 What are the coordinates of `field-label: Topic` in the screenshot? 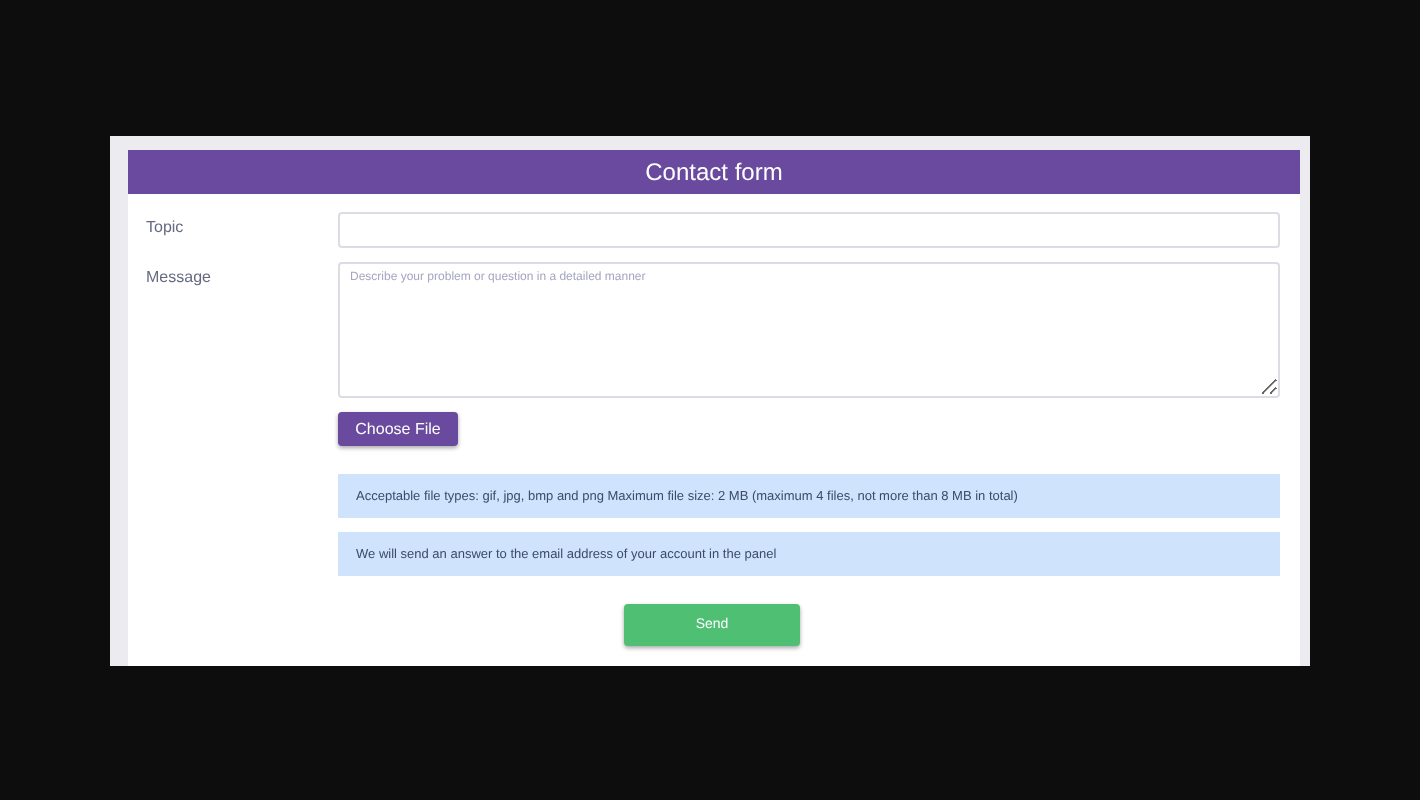 It's located at (166, 226).